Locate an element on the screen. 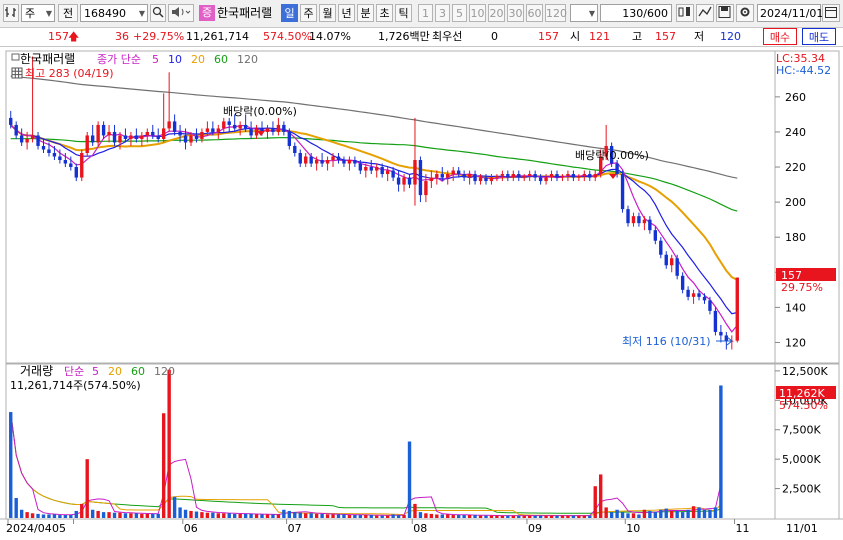  best-bid-value: 0 is located at coordinates (494, 36).